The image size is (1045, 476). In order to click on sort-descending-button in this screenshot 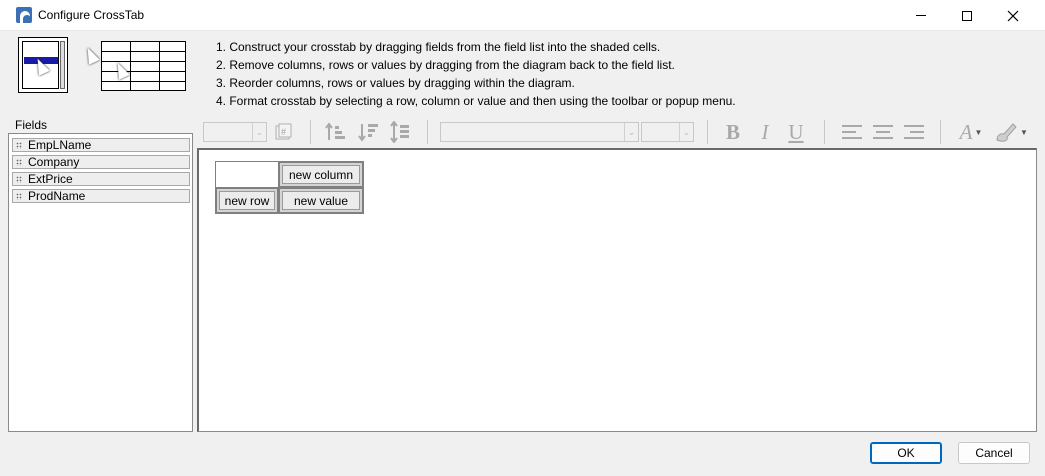, I will do `click(369, 132)`.